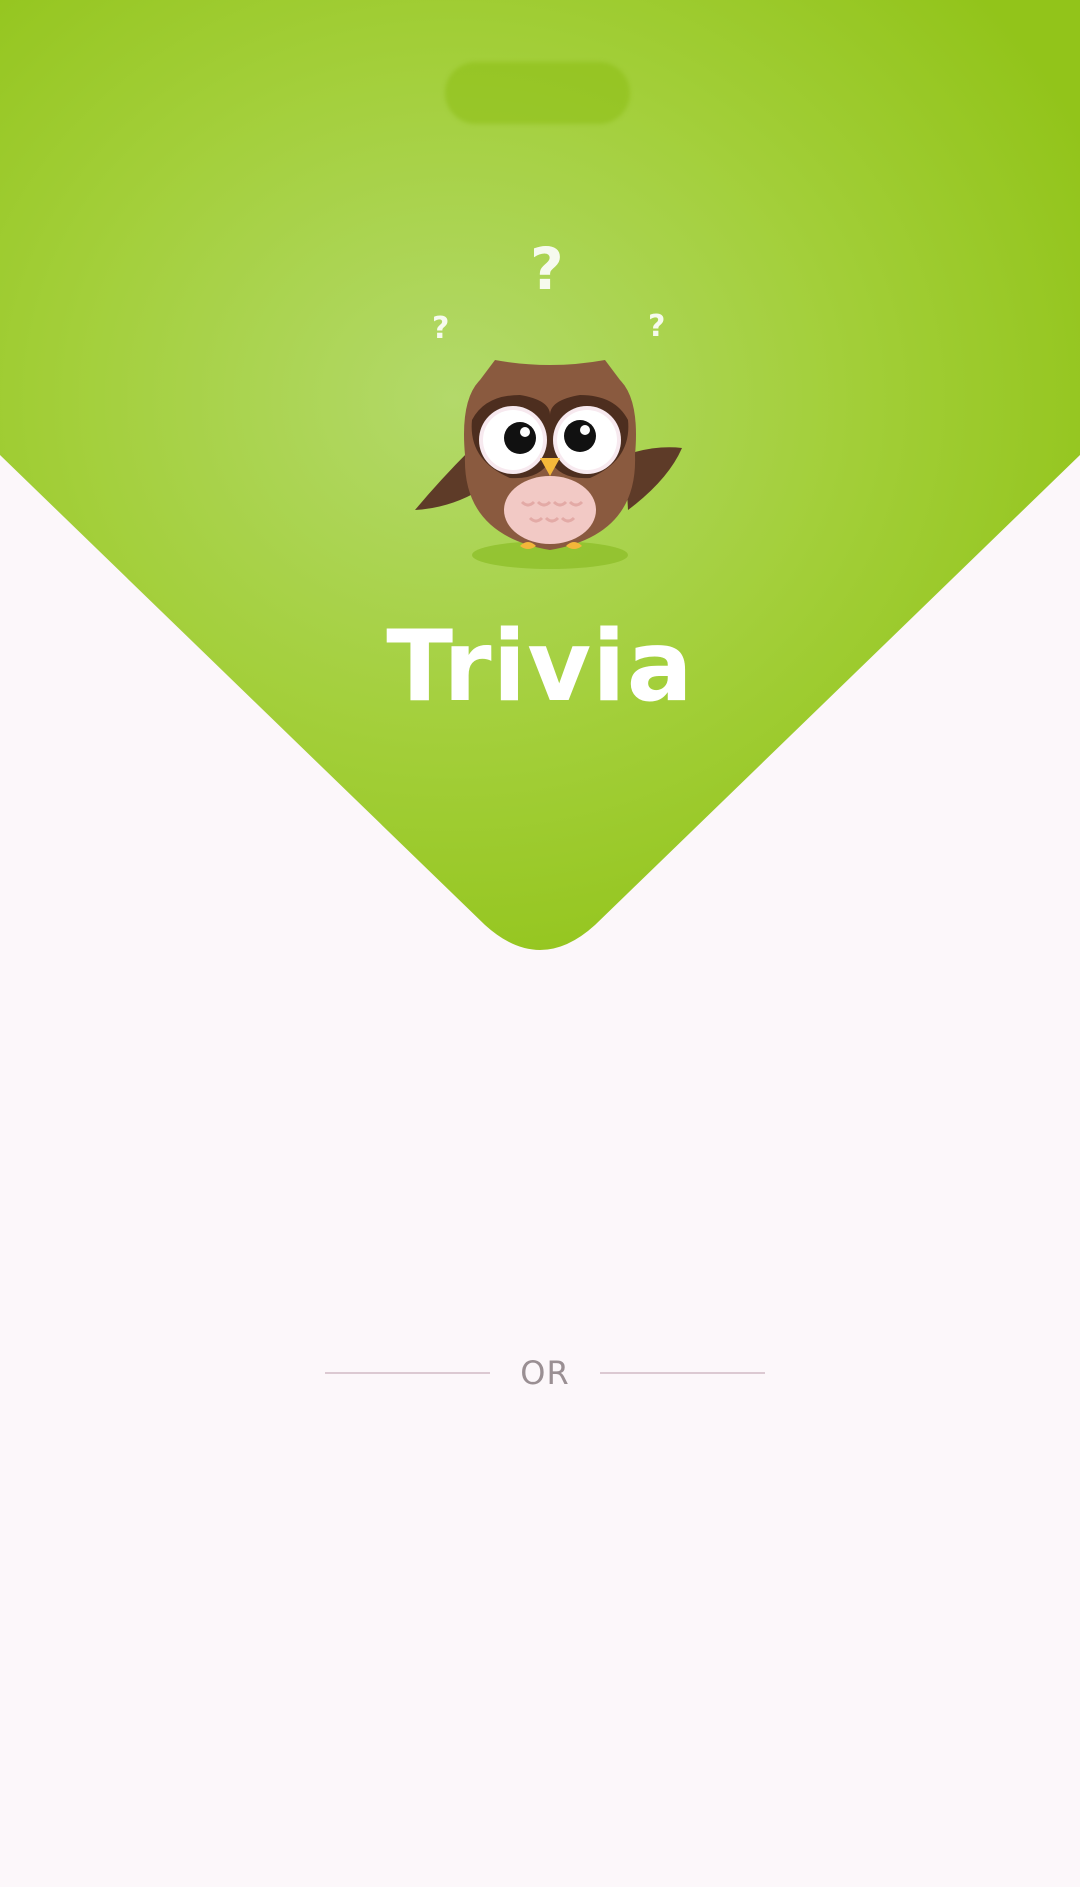 The image size is (1080, 1887). I want to click on divider-line-left, so click(407, 1373).